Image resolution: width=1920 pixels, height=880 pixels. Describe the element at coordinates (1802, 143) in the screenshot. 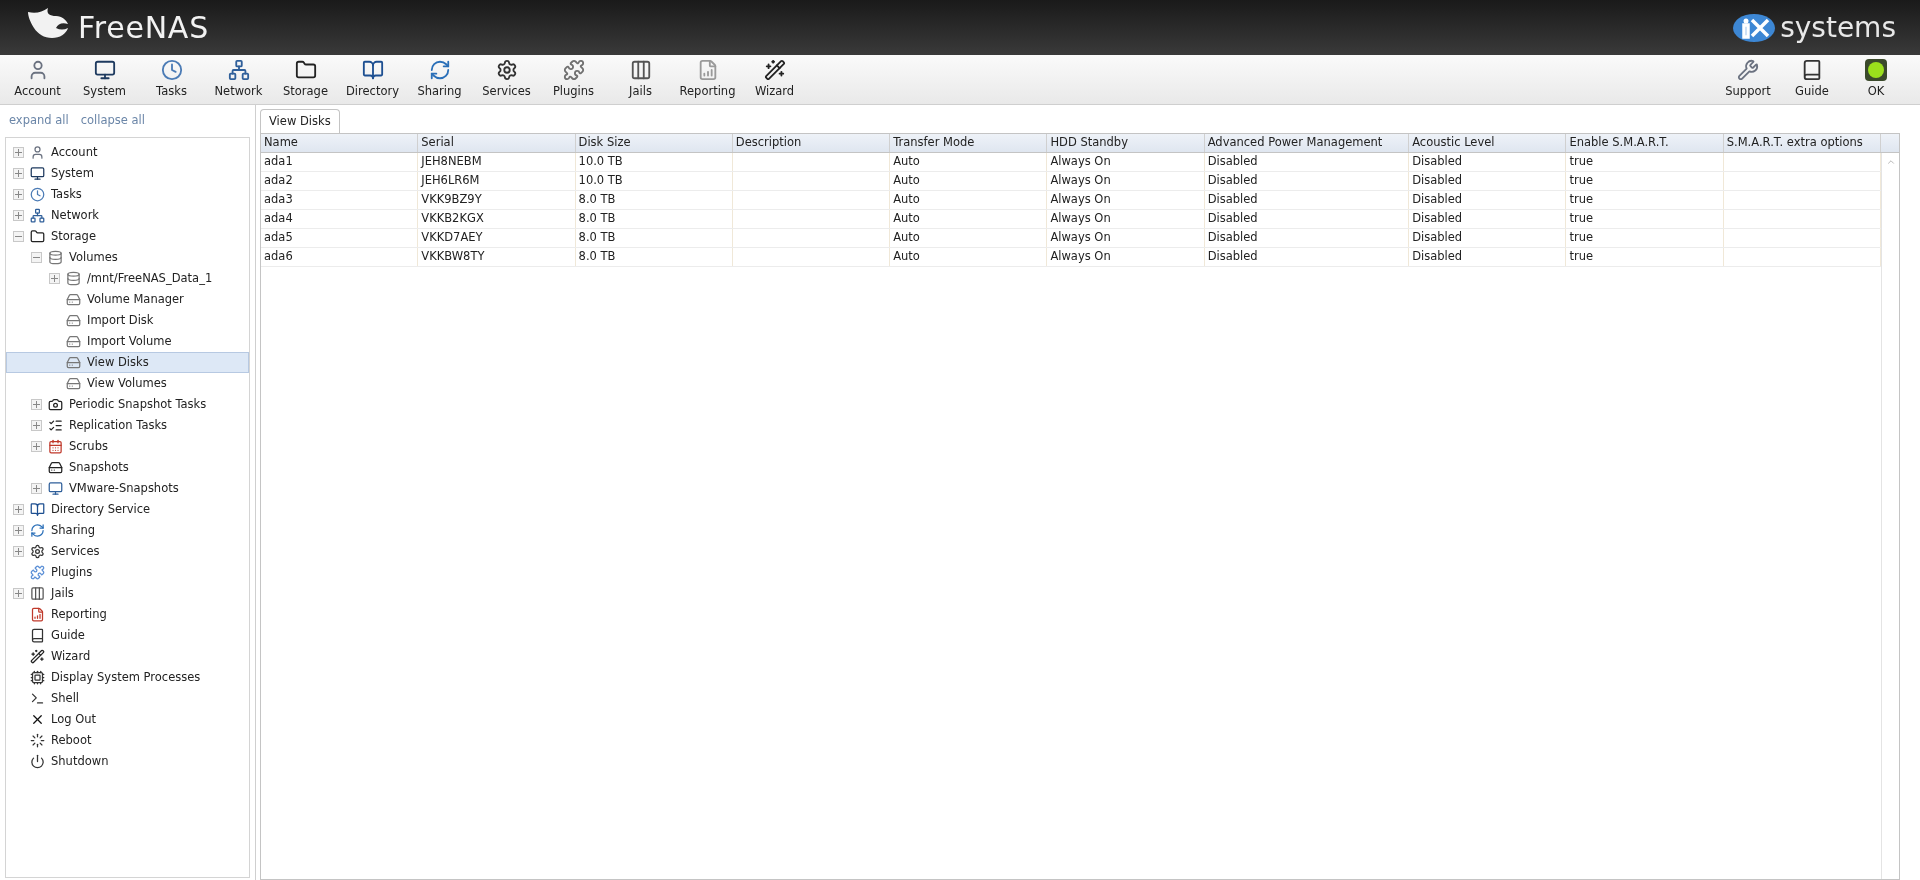

I see `column-header: S.M.A.R.T. extra options` at that location.